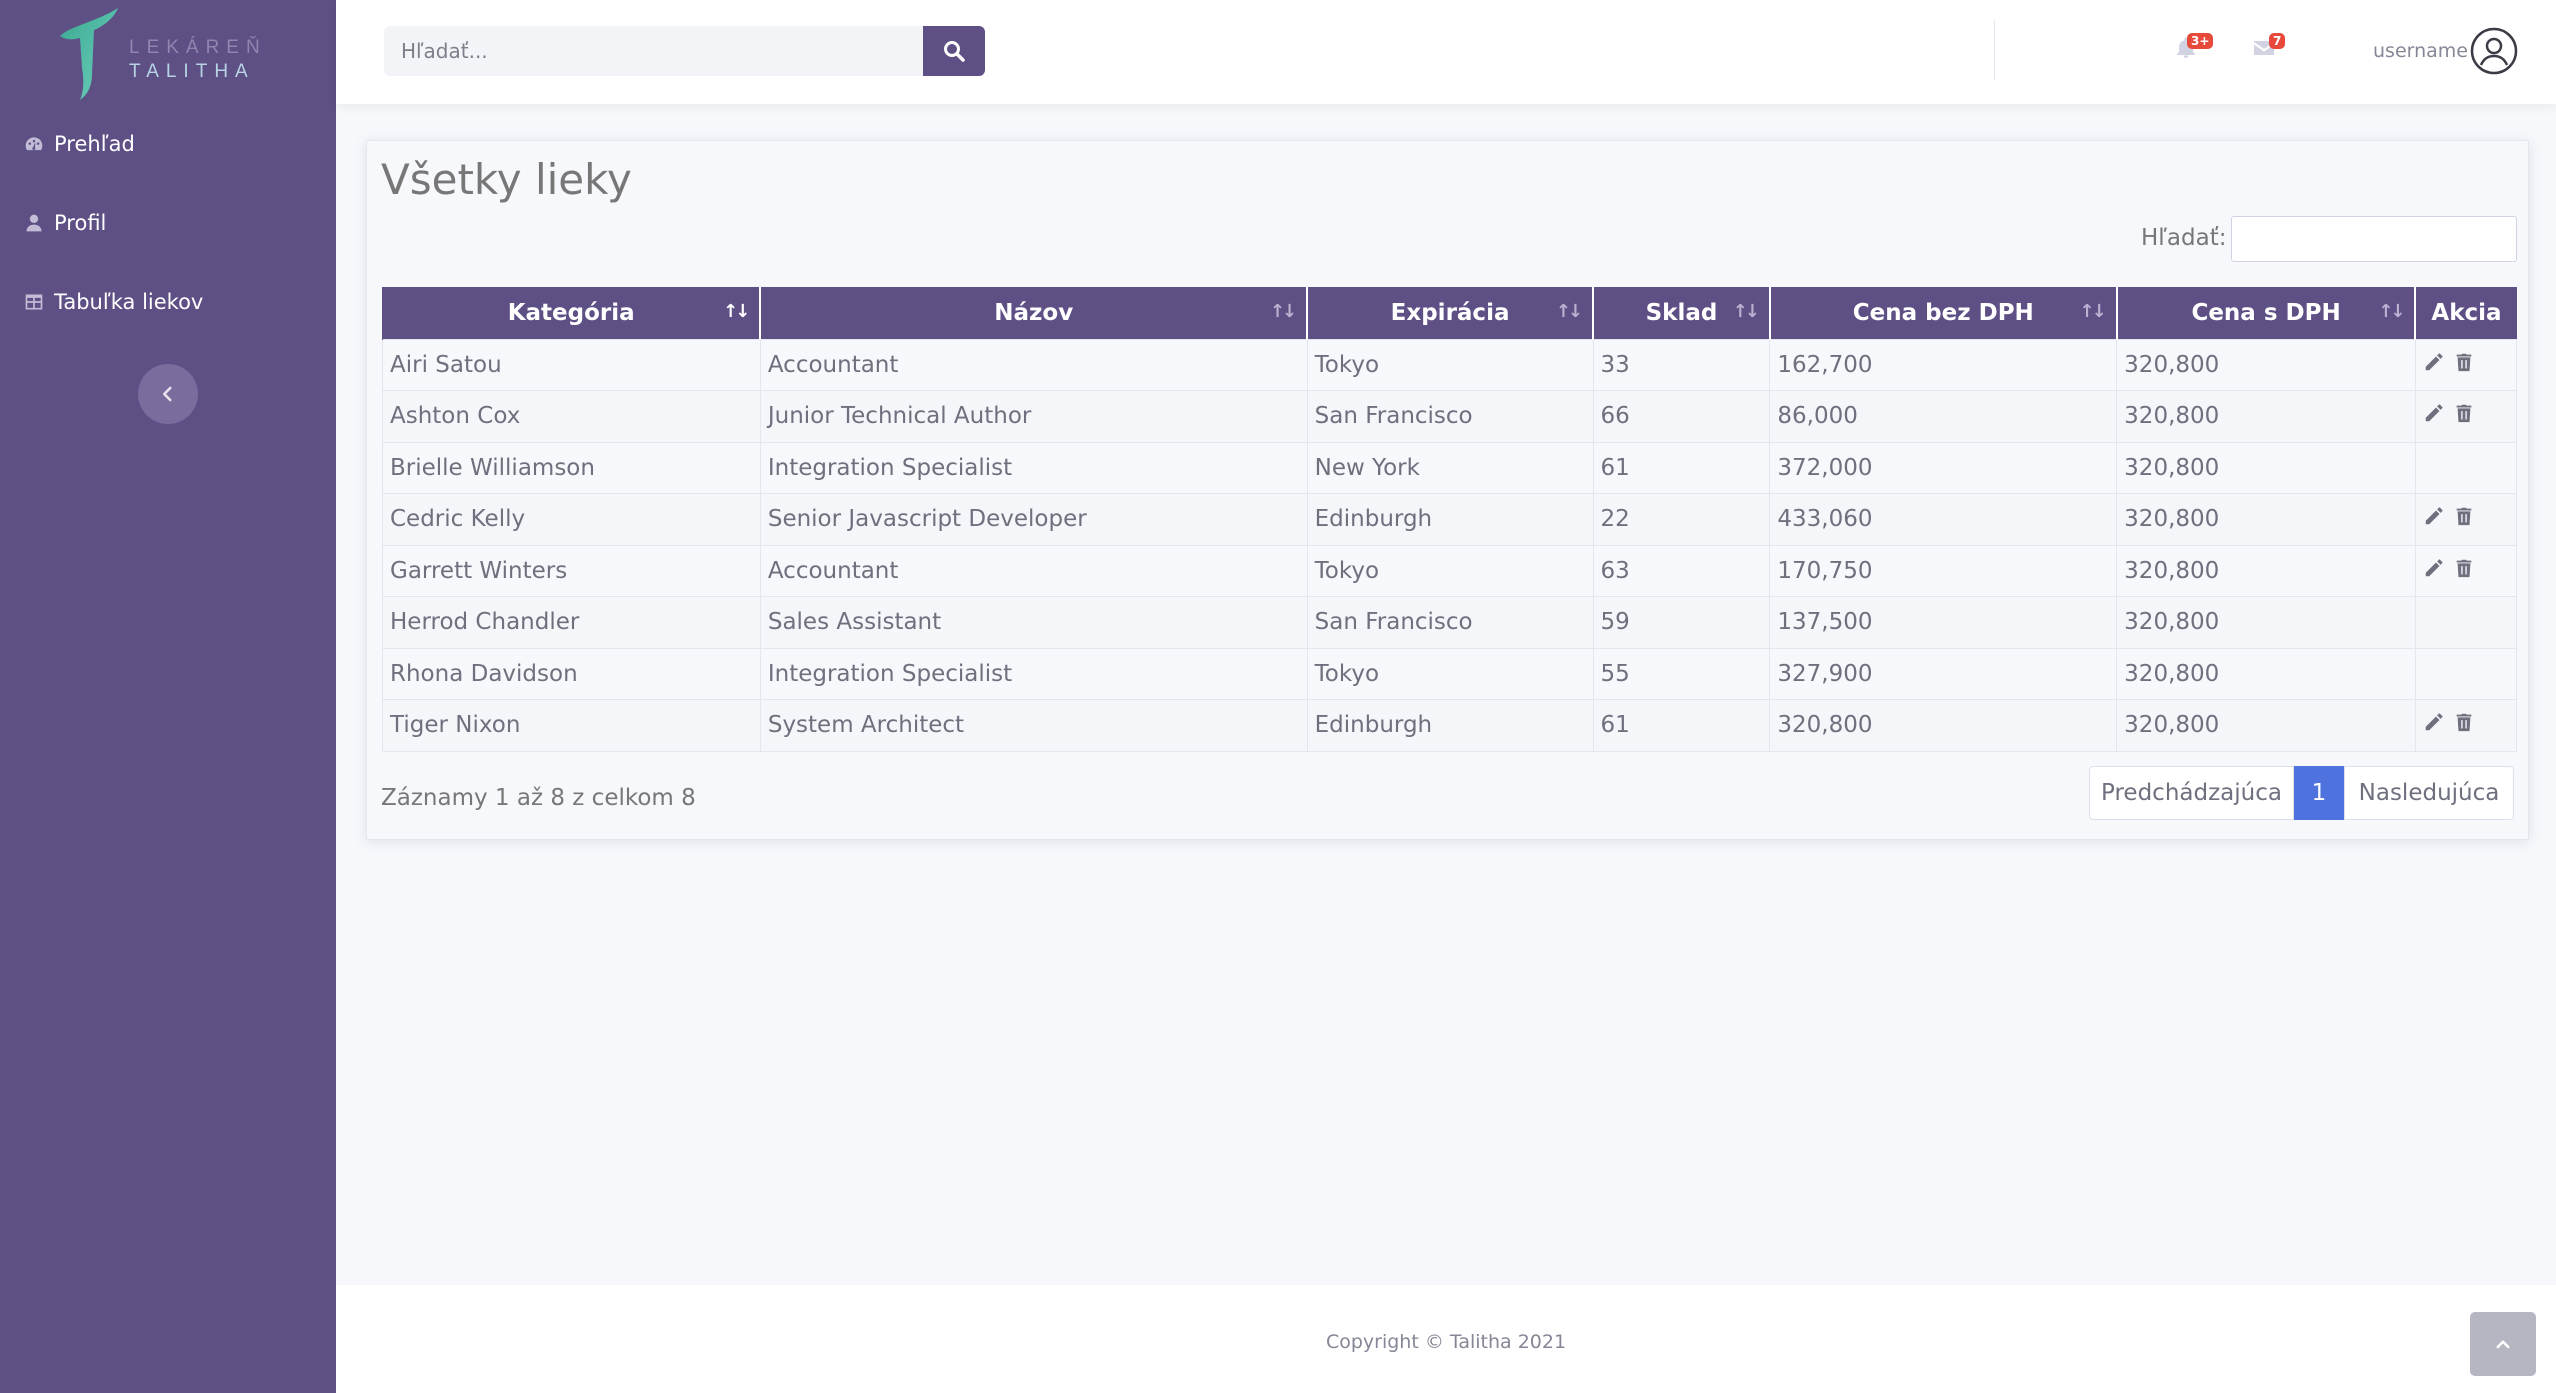  Describe the element at coordinates (1943, 673) in the screenshot. I see `cell-cena-bez: 327,900` at that location.